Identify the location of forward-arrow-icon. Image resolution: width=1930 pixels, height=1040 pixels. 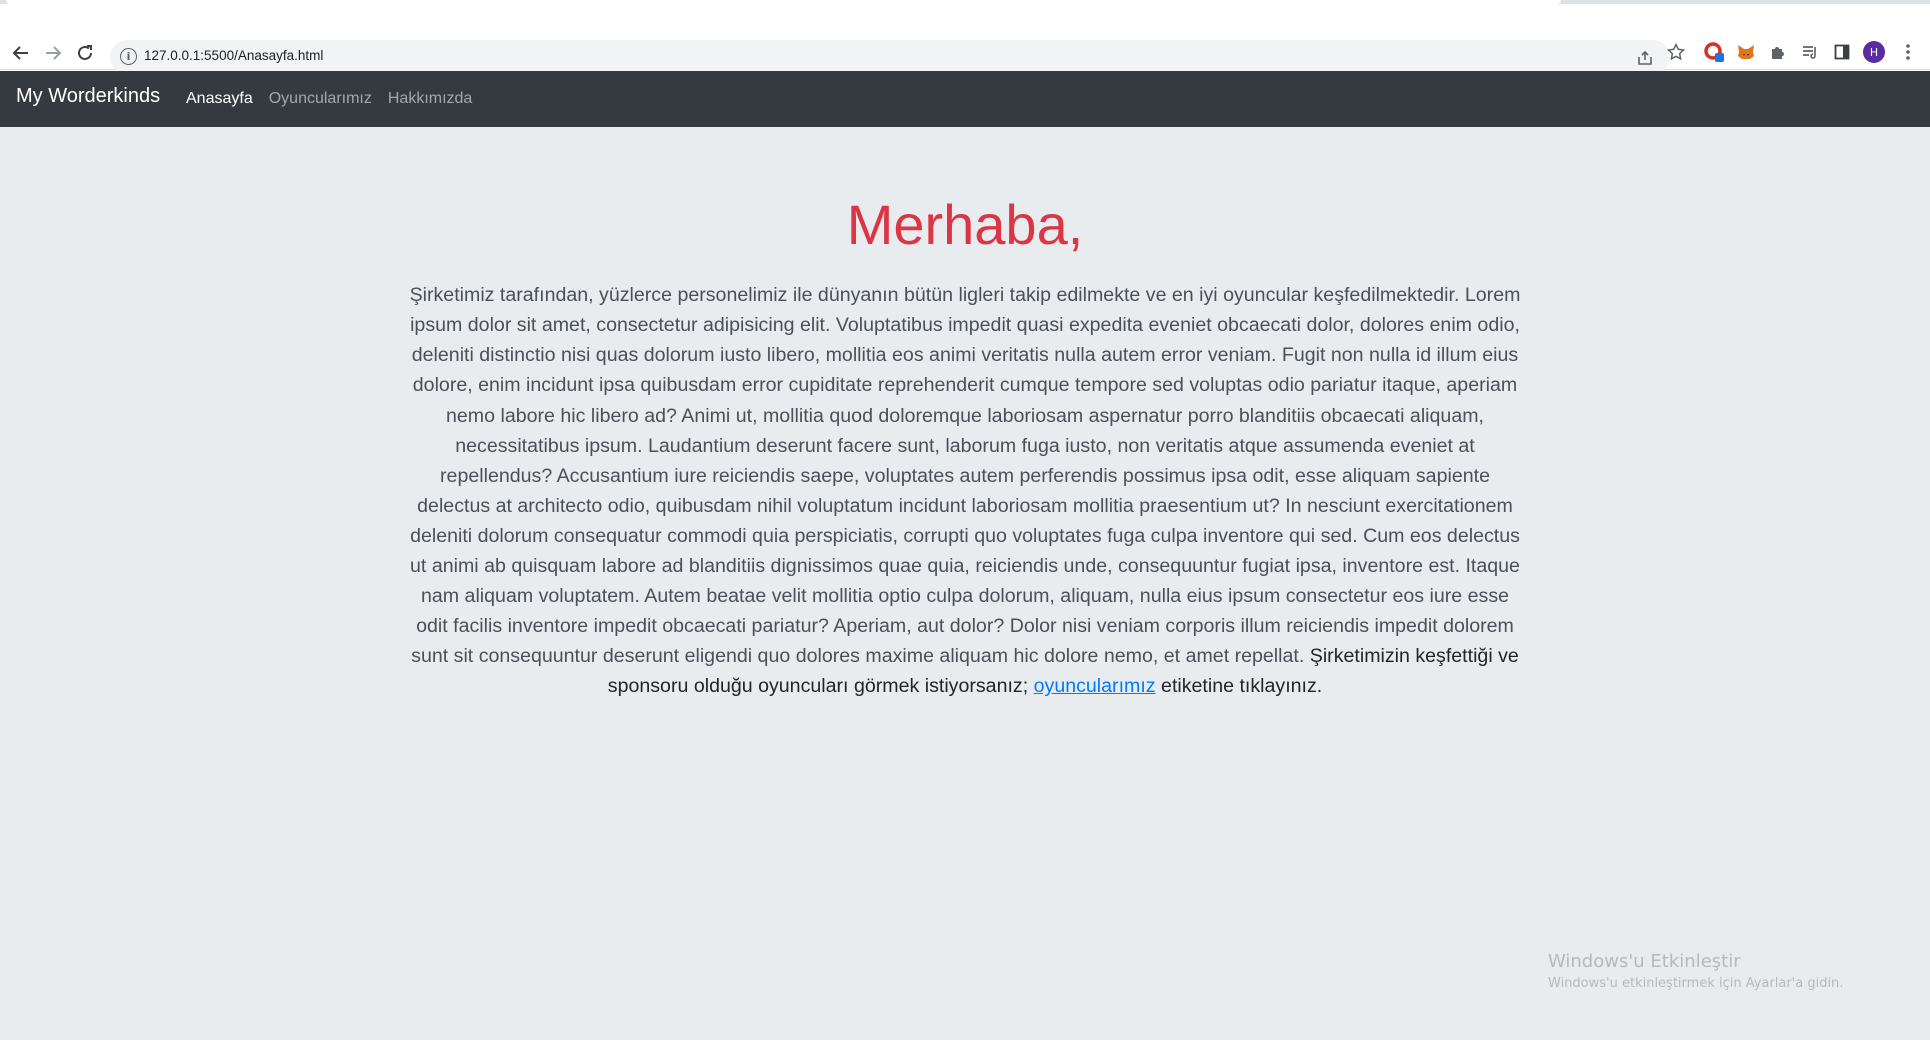
(53, 53).